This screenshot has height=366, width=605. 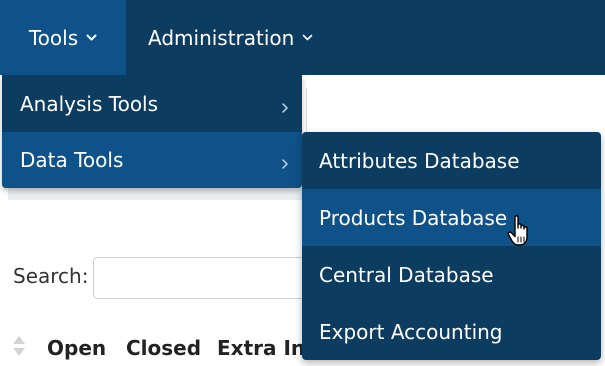 I want to click on menu-item-label: Attributes Database, so click(x=419, y=160).